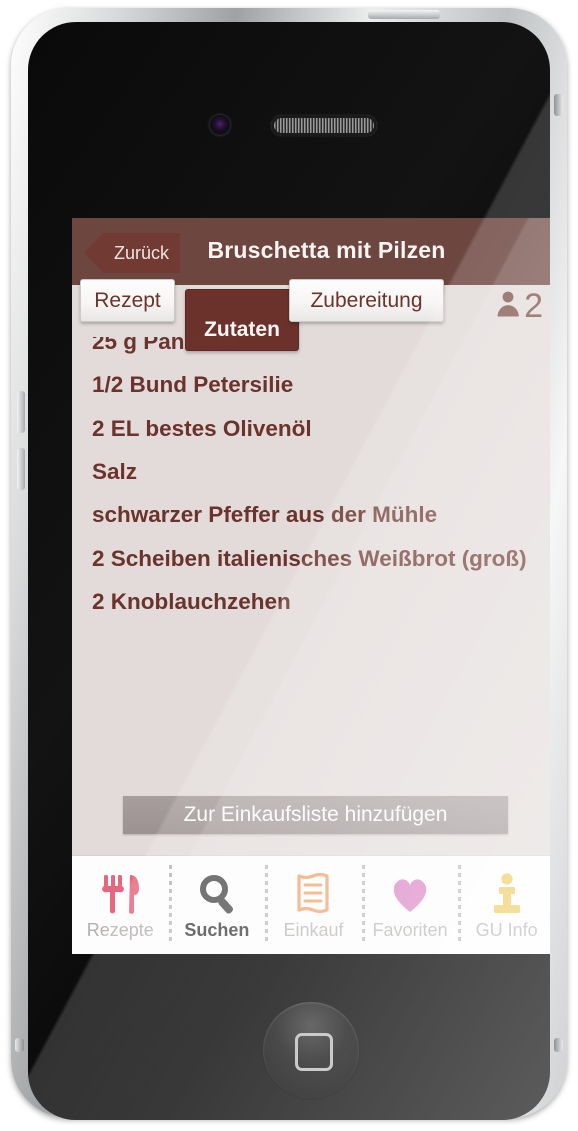 This screenshot has height=1131, width=578. What do you see at coordinates (558, 1045) in the screenshot?
I see `antenna-band-right` at bounding box center [558, 1045].